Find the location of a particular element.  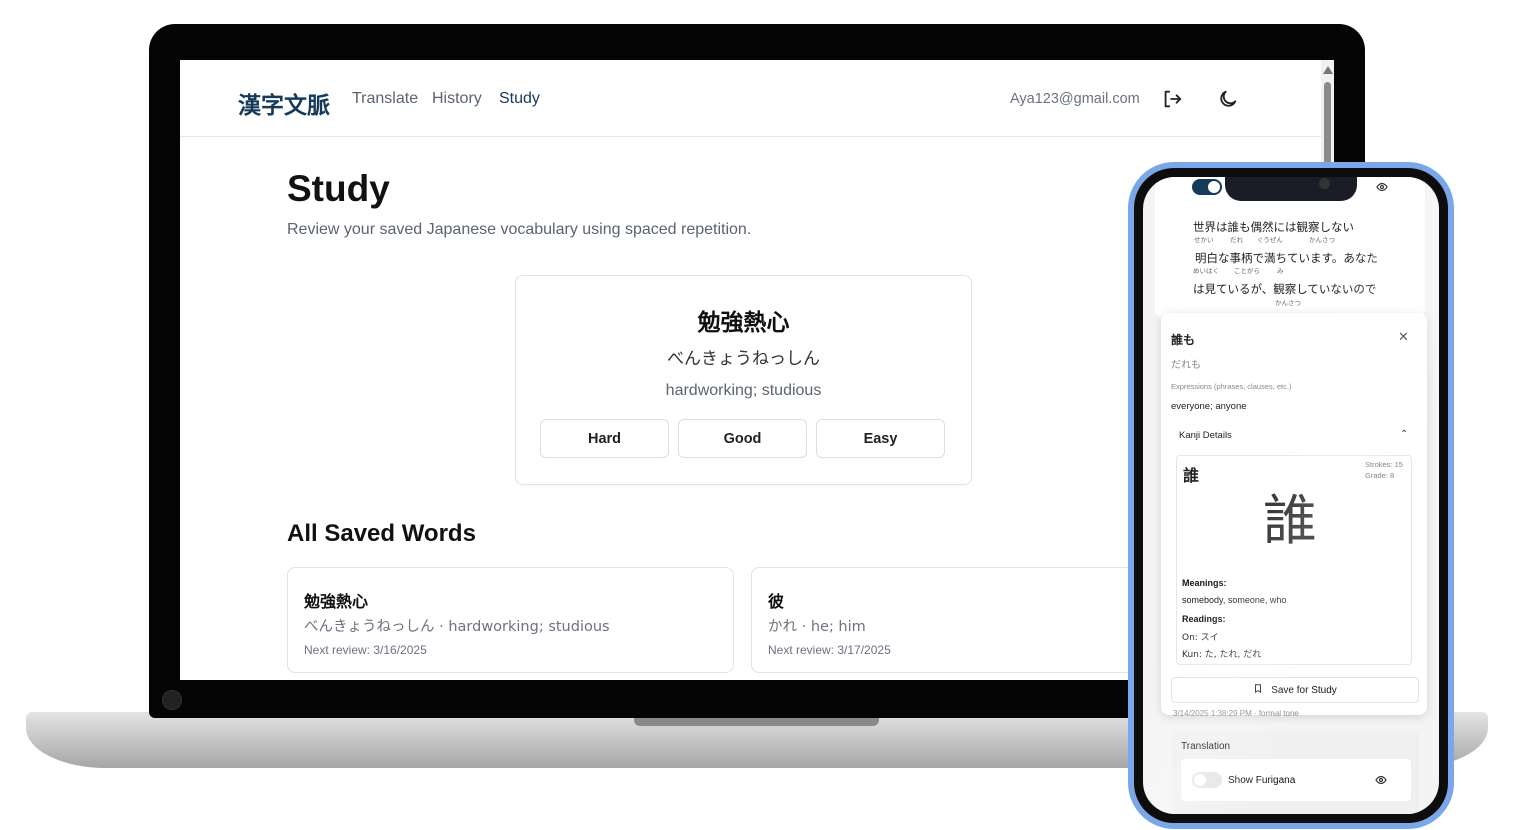

sentence-line: 明白な事柄で満ちています。あなた is located at coordinates (1286, 258).